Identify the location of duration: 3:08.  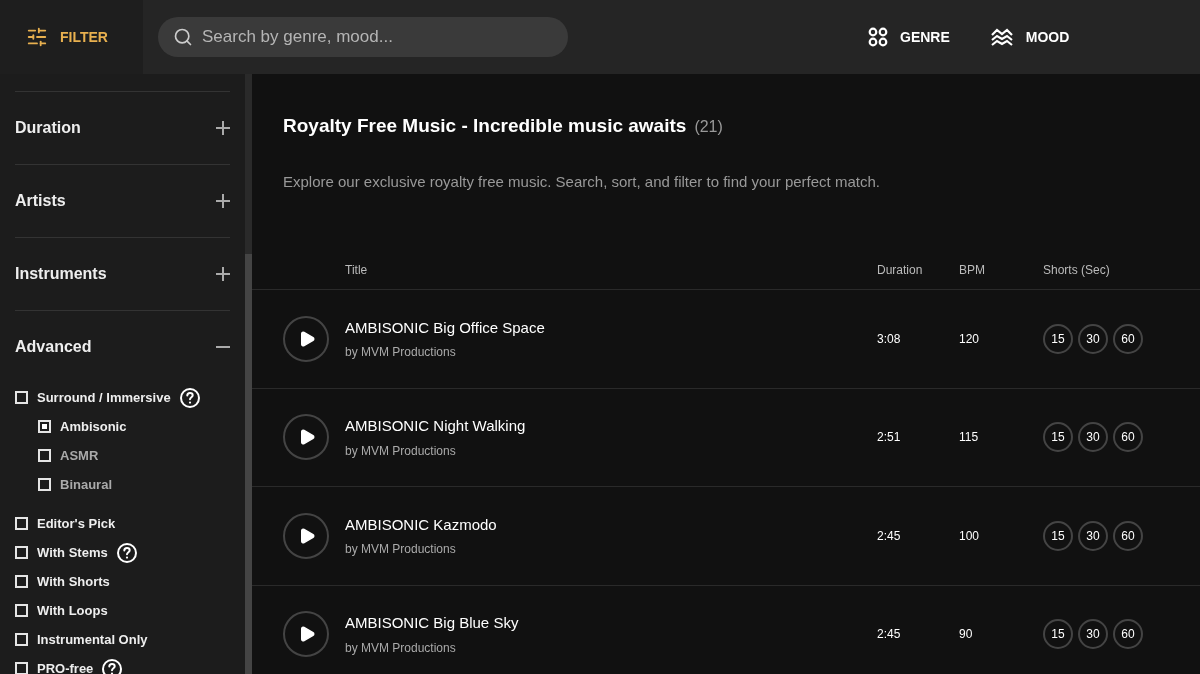
(889, 339).